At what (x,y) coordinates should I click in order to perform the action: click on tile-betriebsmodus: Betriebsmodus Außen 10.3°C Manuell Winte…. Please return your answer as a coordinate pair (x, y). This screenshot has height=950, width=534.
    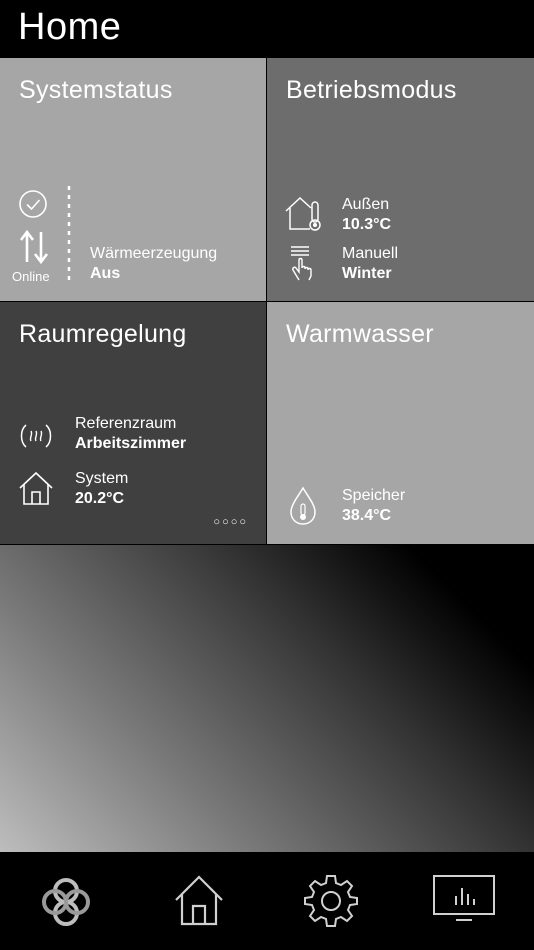
    Looking at the image, I should click on (400, 179).